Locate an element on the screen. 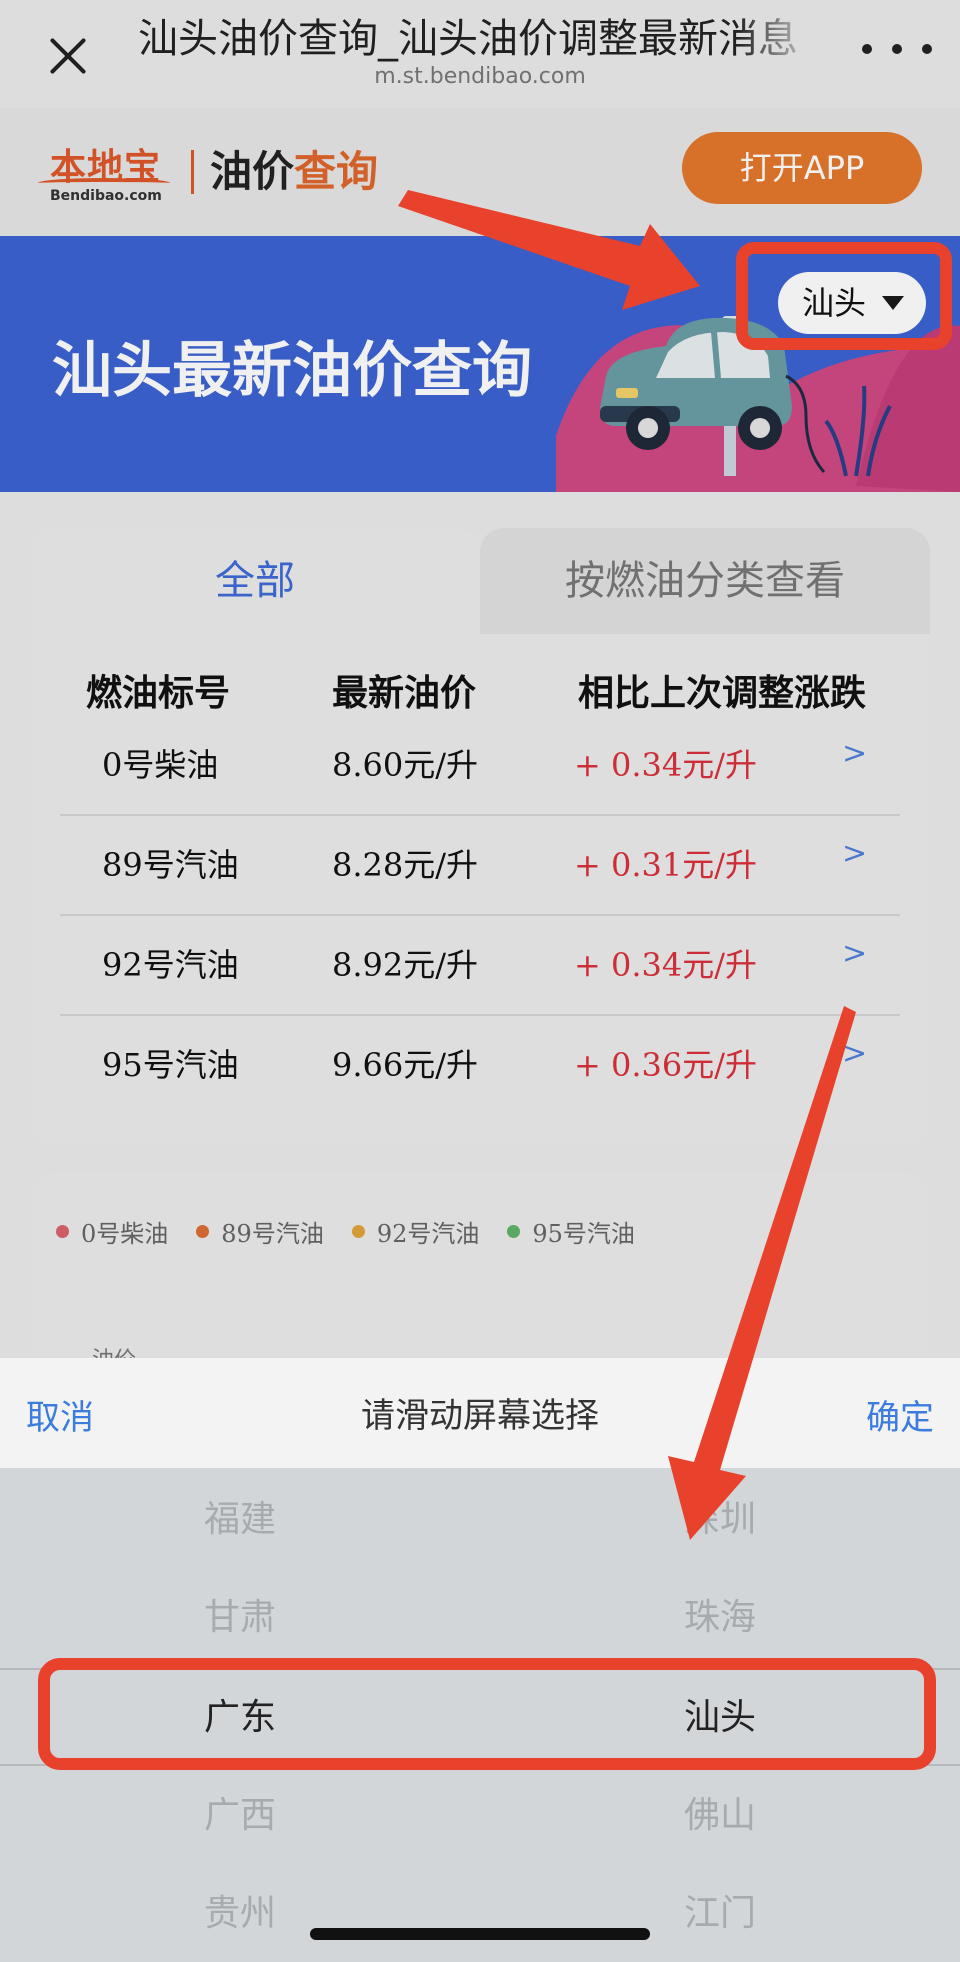 This screenshot has width=960, height=1962. province-option-selected: 广东 is located at coordinates (240, 1714).